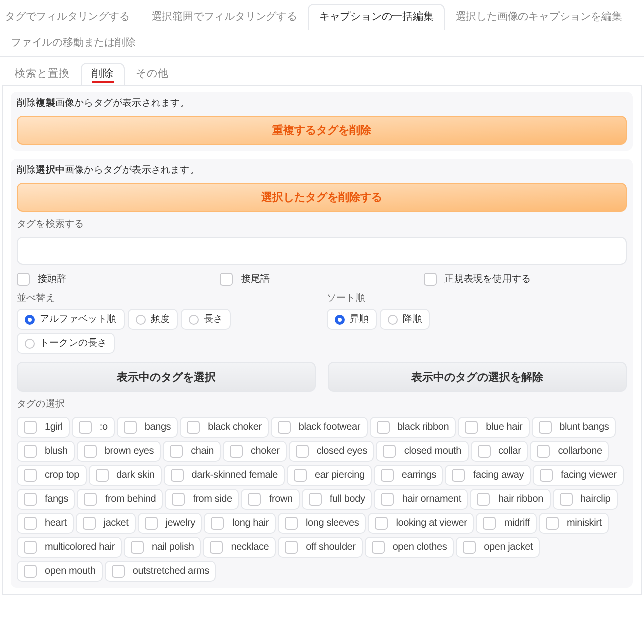  I want to click on tag-option: long sleeves, so click(322, 523).